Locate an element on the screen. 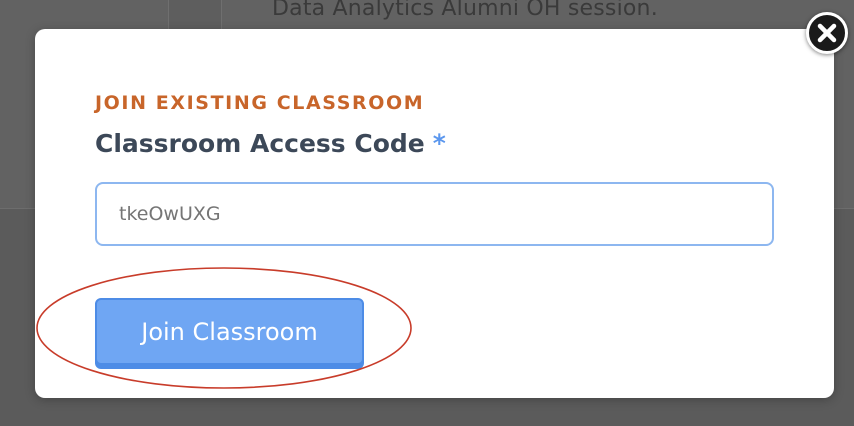  close-icon is located at coordinates (827, 33).